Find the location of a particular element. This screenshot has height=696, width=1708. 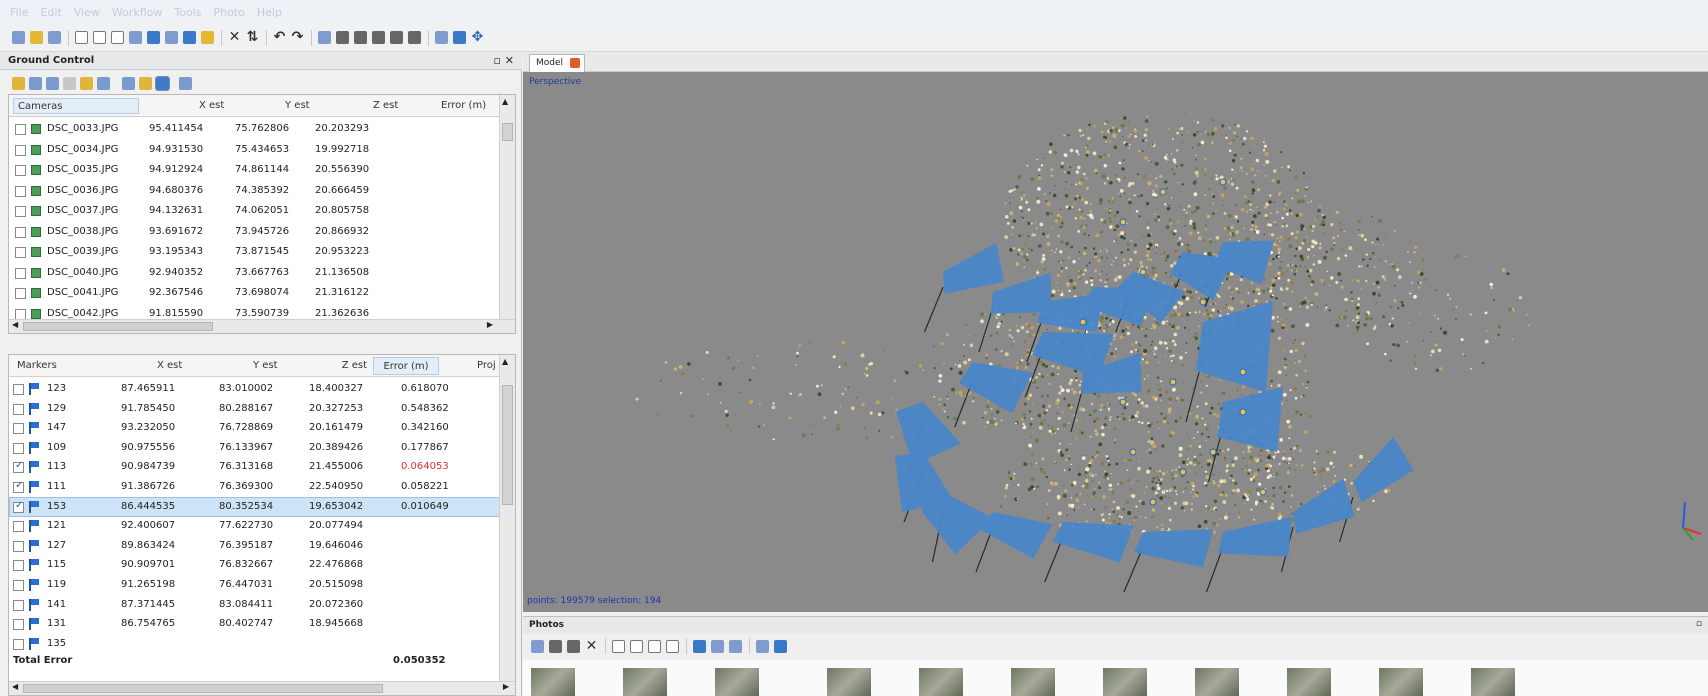

view-errors-icon is located at coordinates (162, 83).